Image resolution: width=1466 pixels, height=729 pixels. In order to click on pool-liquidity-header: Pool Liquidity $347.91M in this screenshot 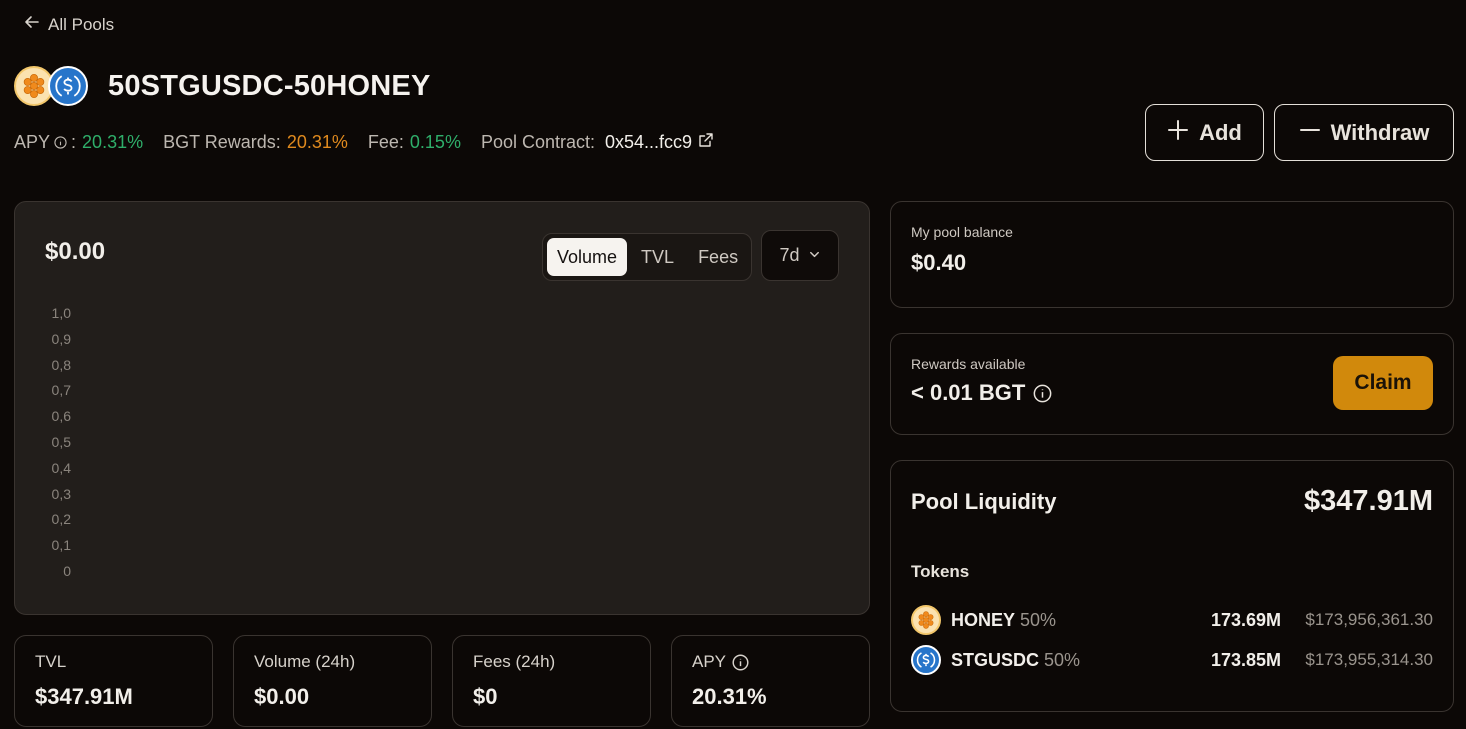, I will do `click(1172, 501)`.